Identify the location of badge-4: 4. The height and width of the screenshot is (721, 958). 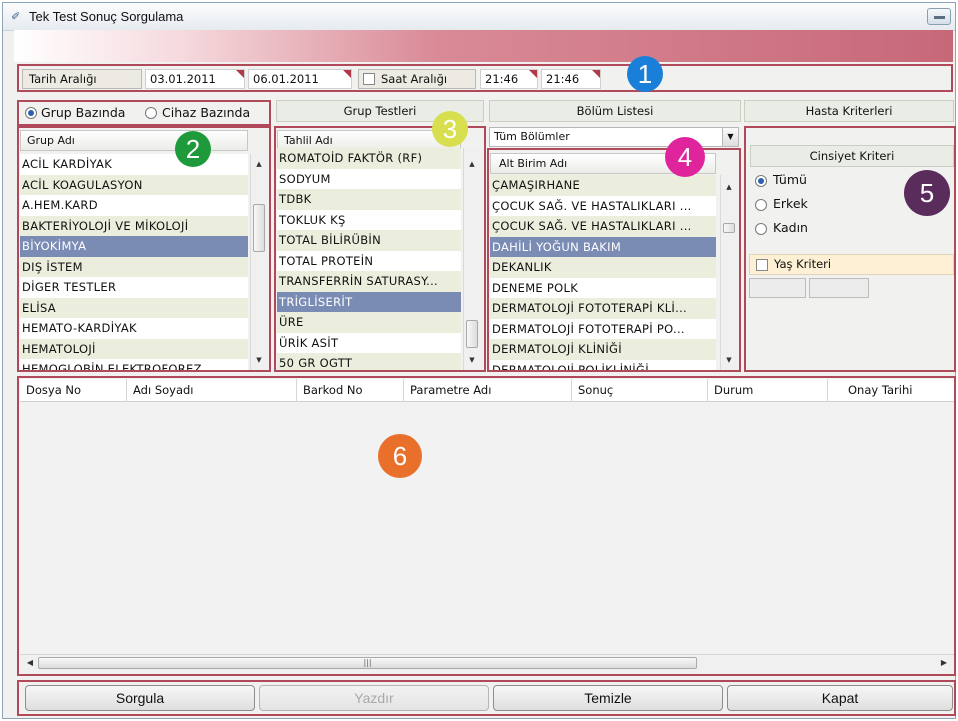
(685, 157).